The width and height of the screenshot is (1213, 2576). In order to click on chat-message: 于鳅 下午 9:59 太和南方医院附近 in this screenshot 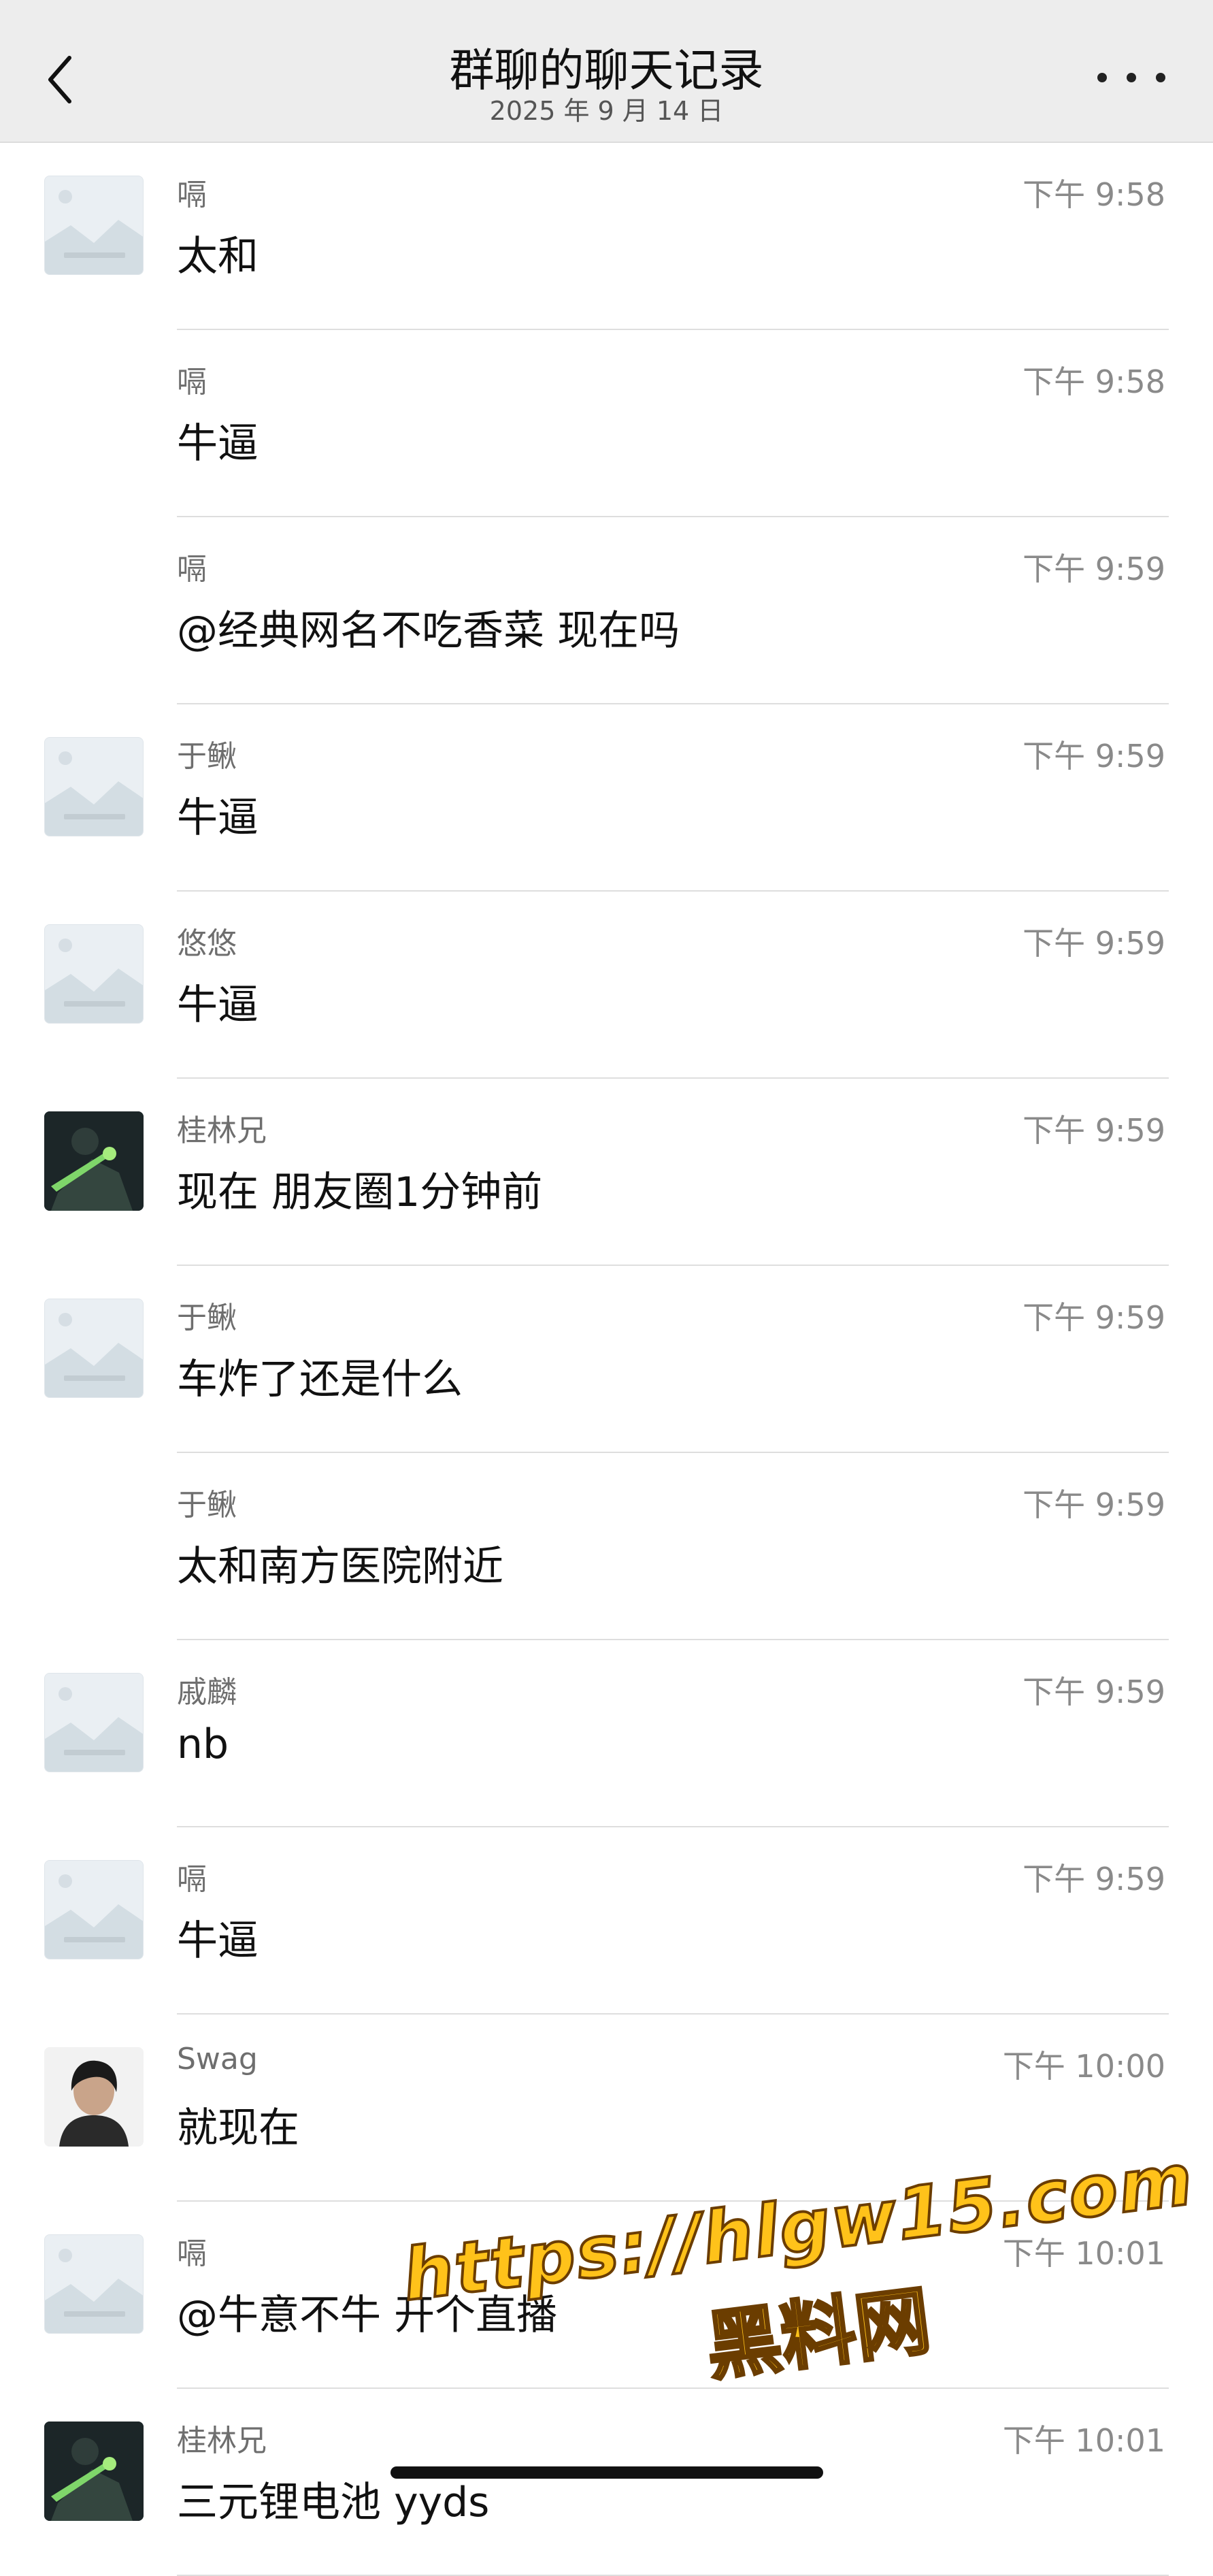, I will do `click(606, 1546)`.